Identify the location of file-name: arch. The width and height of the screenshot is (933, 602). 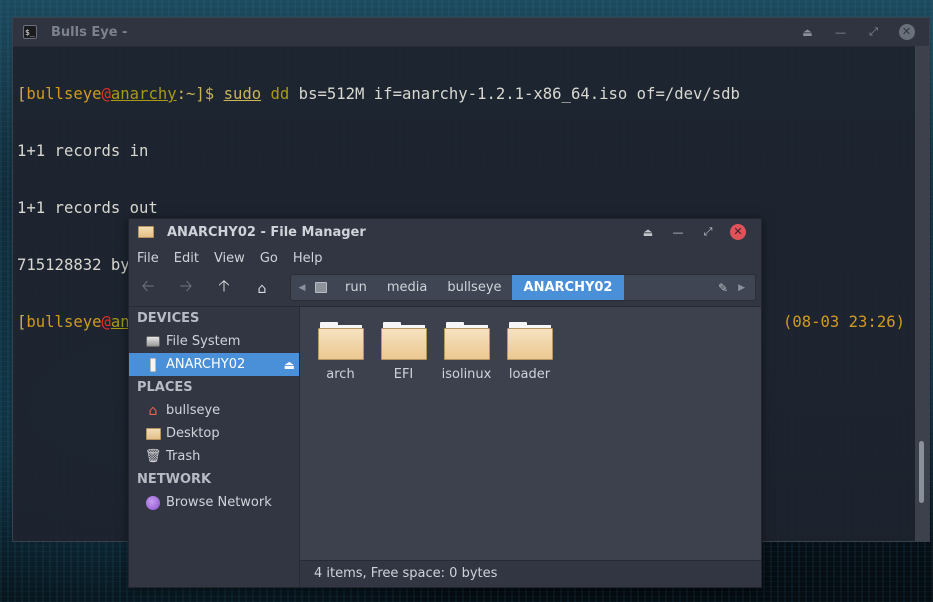
(340, 374).